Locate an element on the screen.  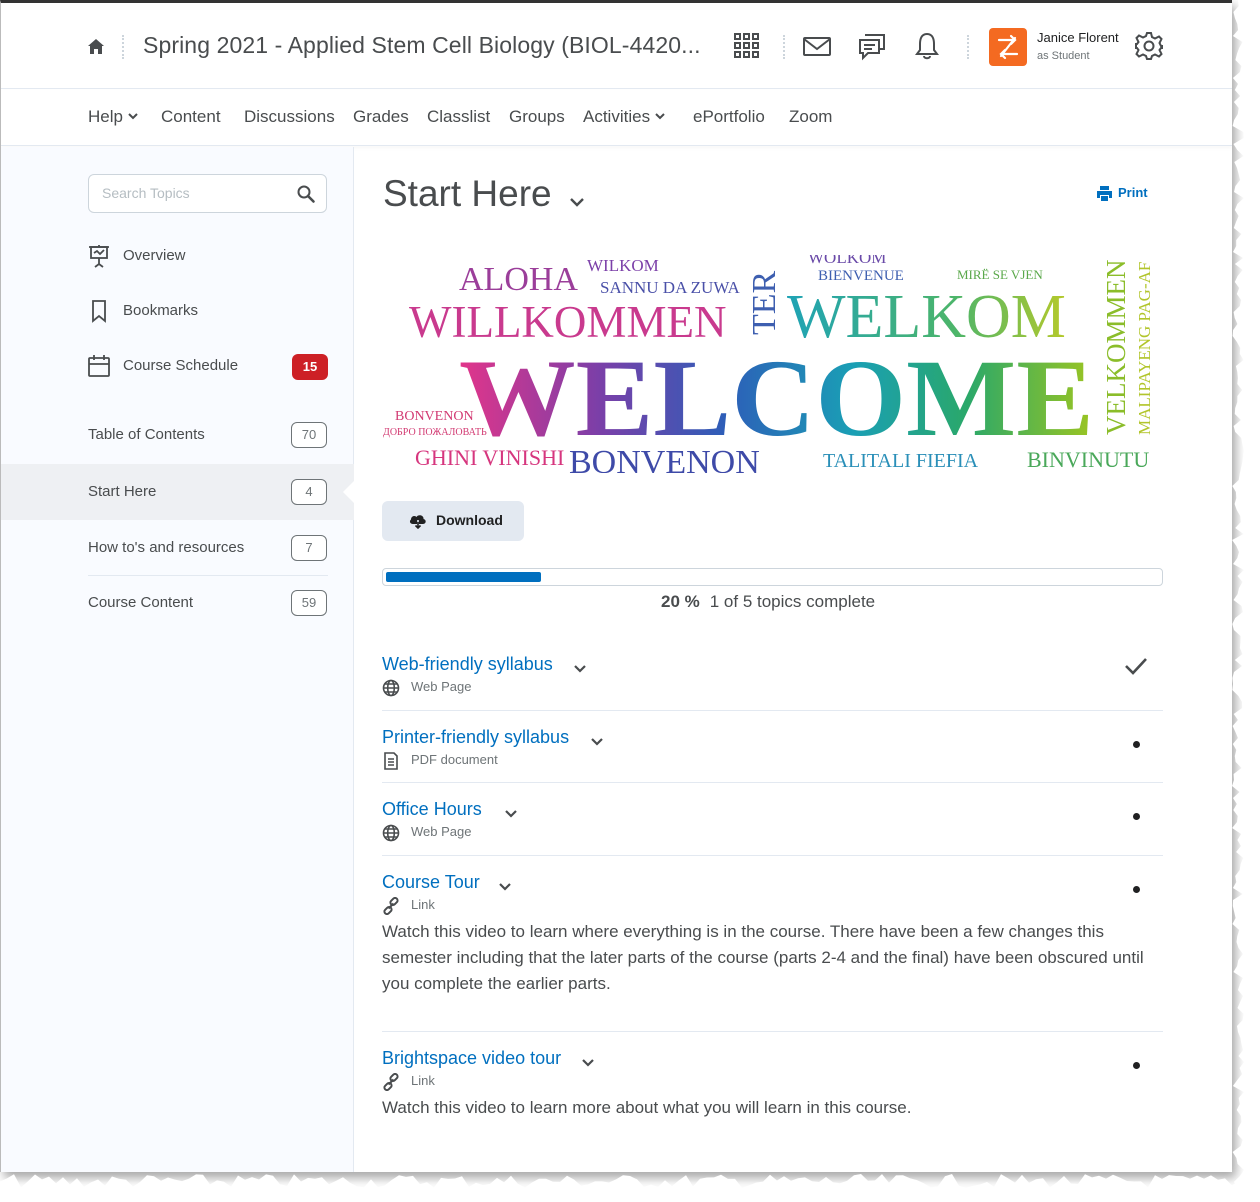
link-icon is located at coordinates (391, 906).